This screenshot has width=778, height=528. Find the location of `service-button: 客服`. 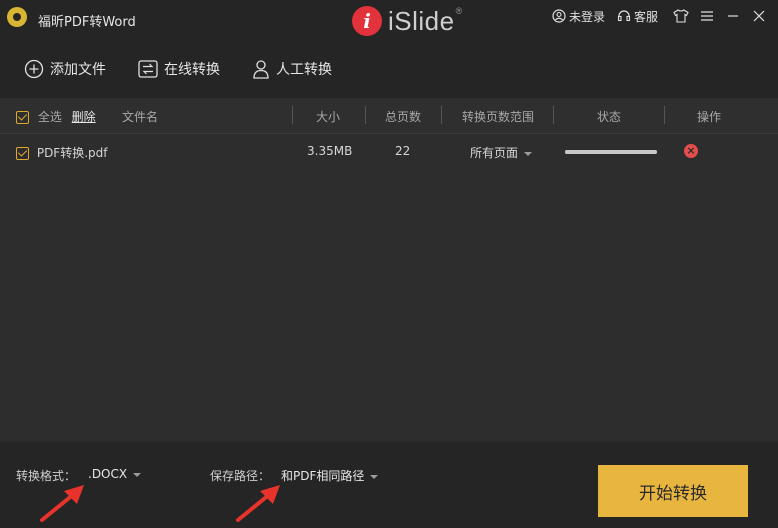

service-button: 客服 is located at coordinates (637, 16).